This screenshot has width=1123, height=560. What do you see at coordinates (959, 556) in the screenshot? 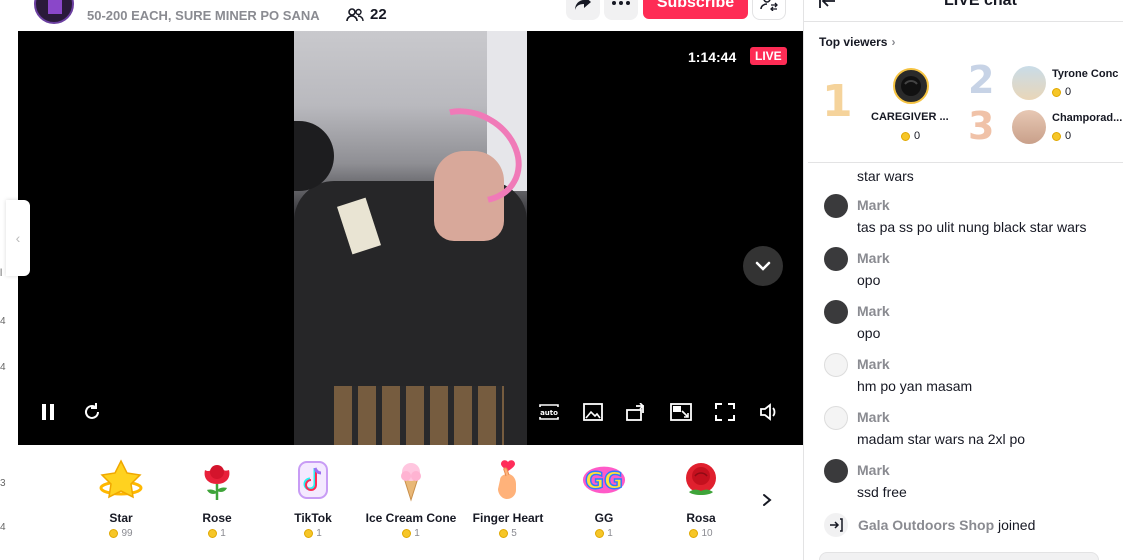
I see `chat-input` at bounding box center [959, 556].